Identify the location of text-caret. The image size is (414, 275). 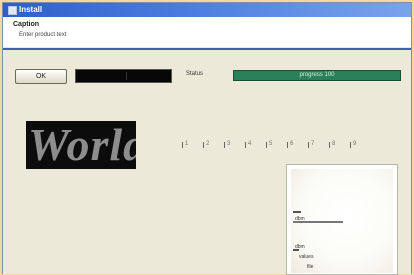
(126, 76).